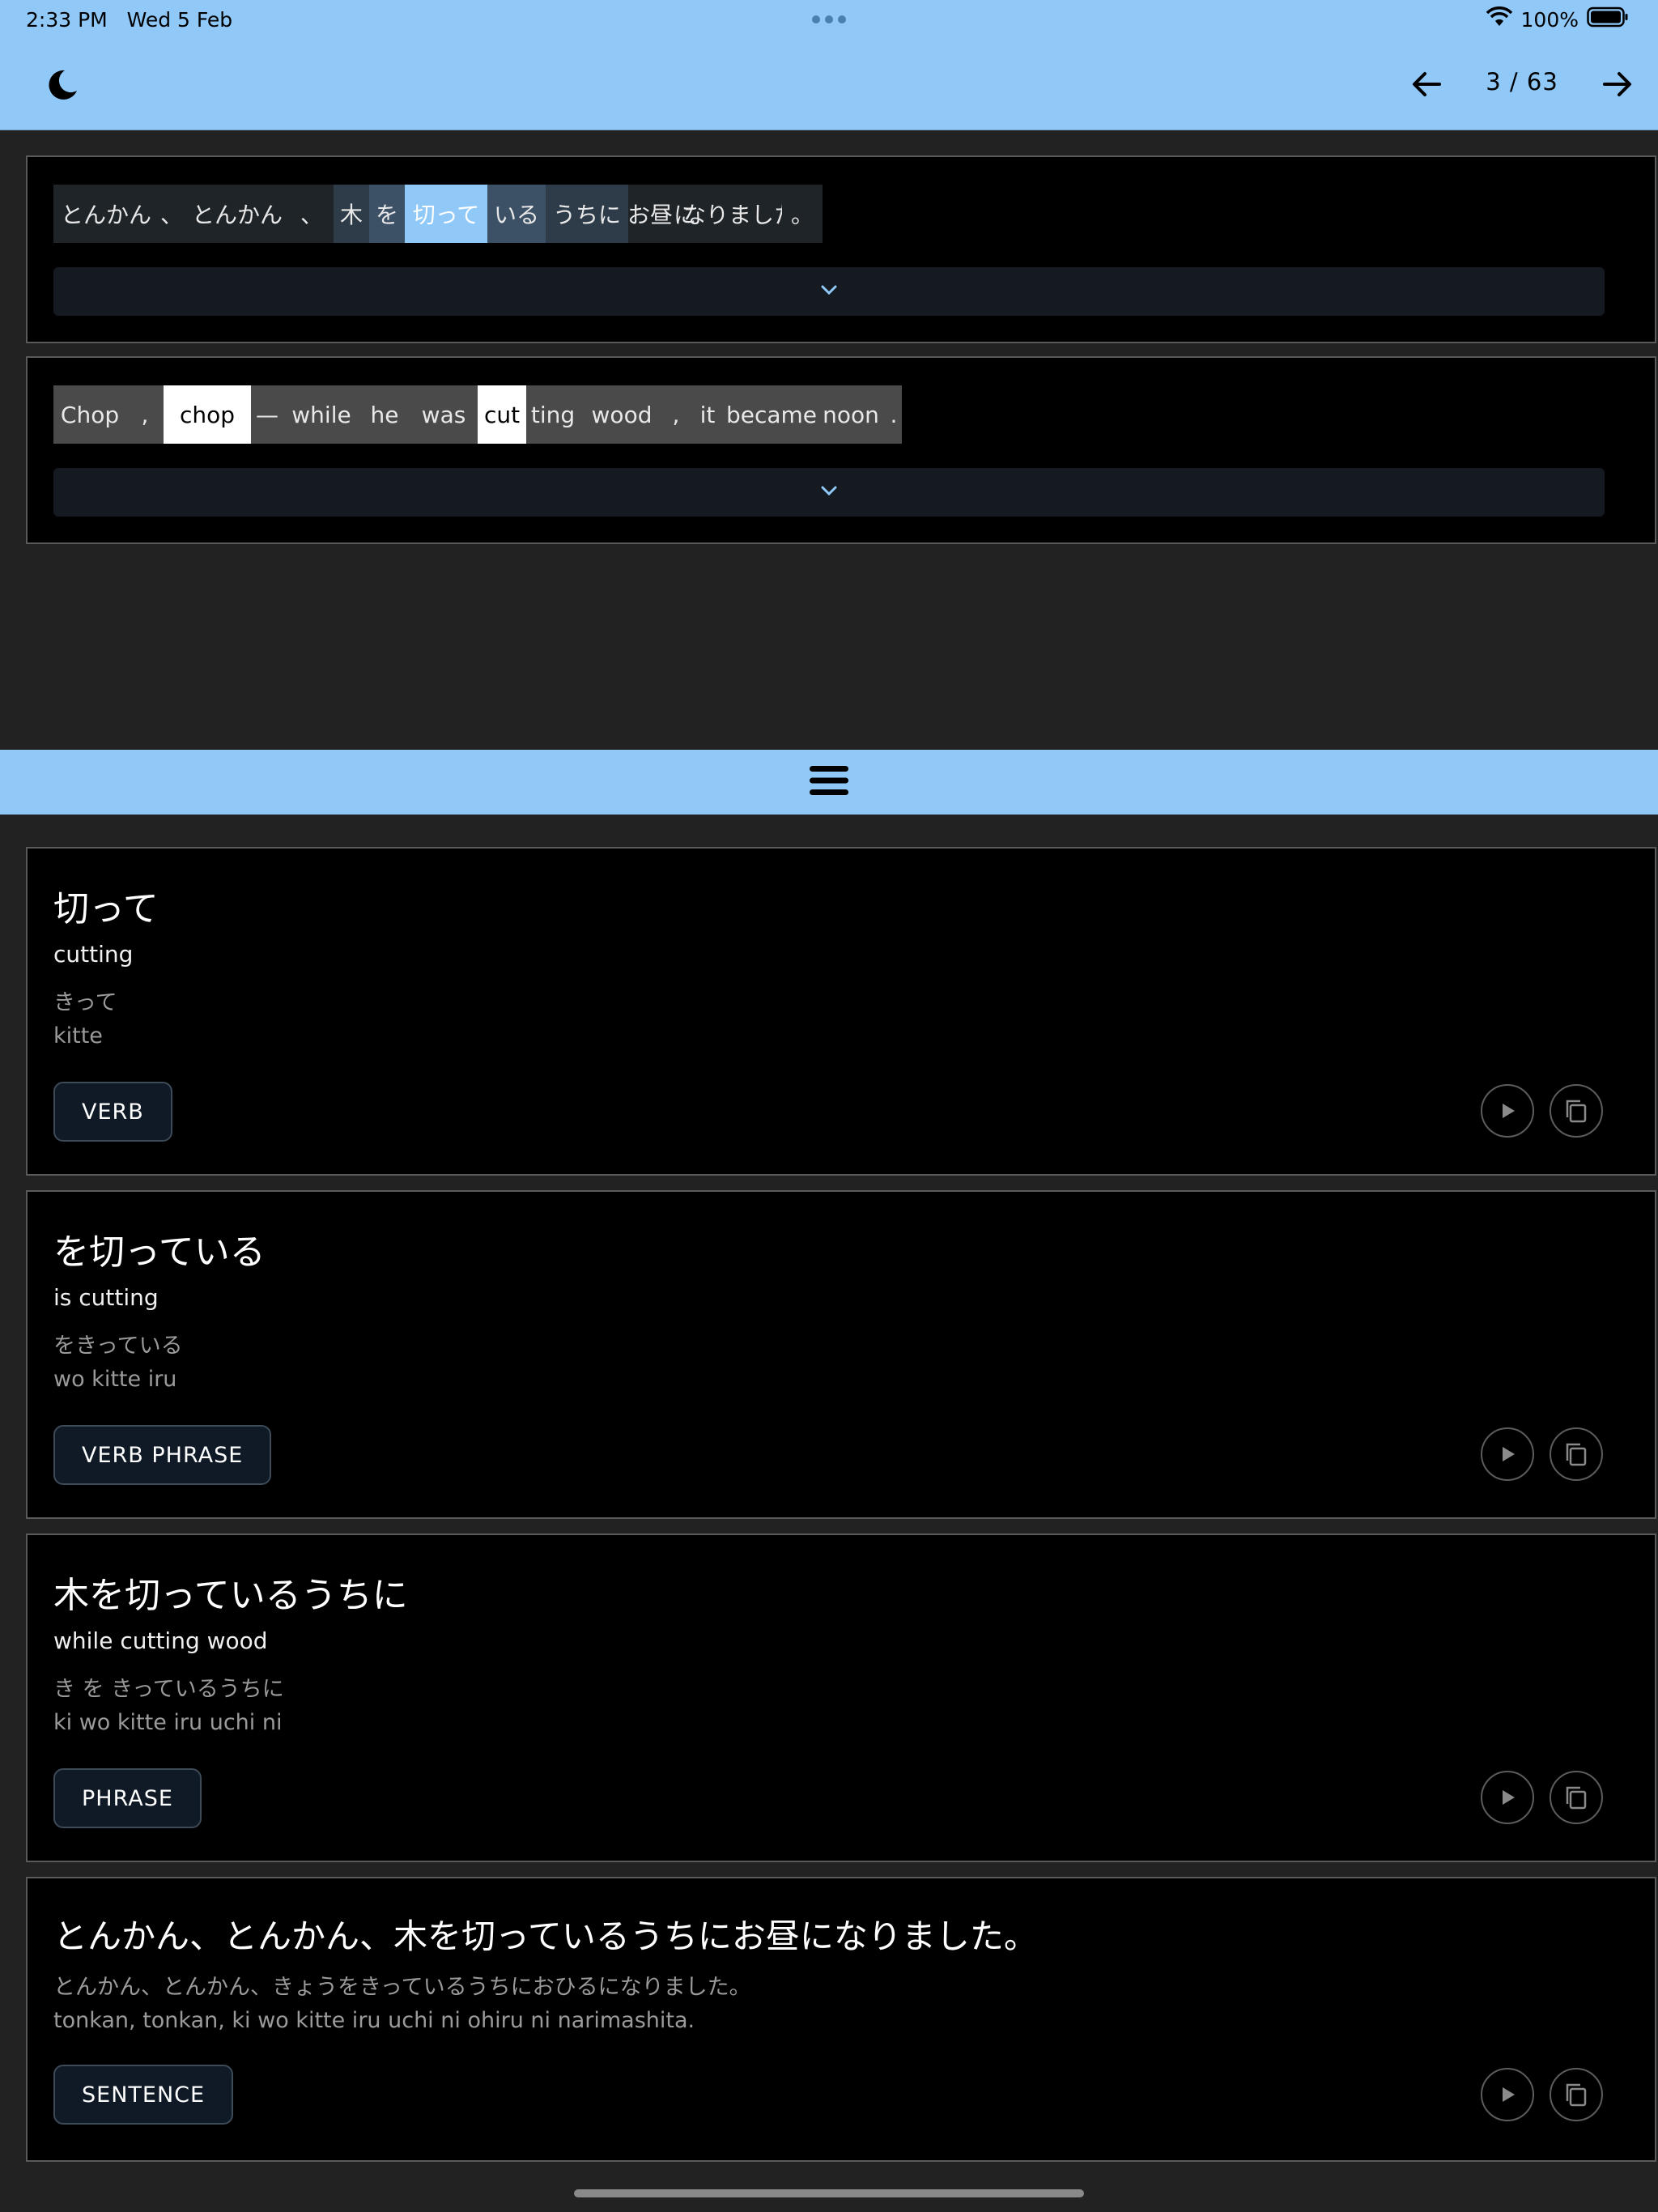  I want to click on battery-icon, so click(1608, 19).